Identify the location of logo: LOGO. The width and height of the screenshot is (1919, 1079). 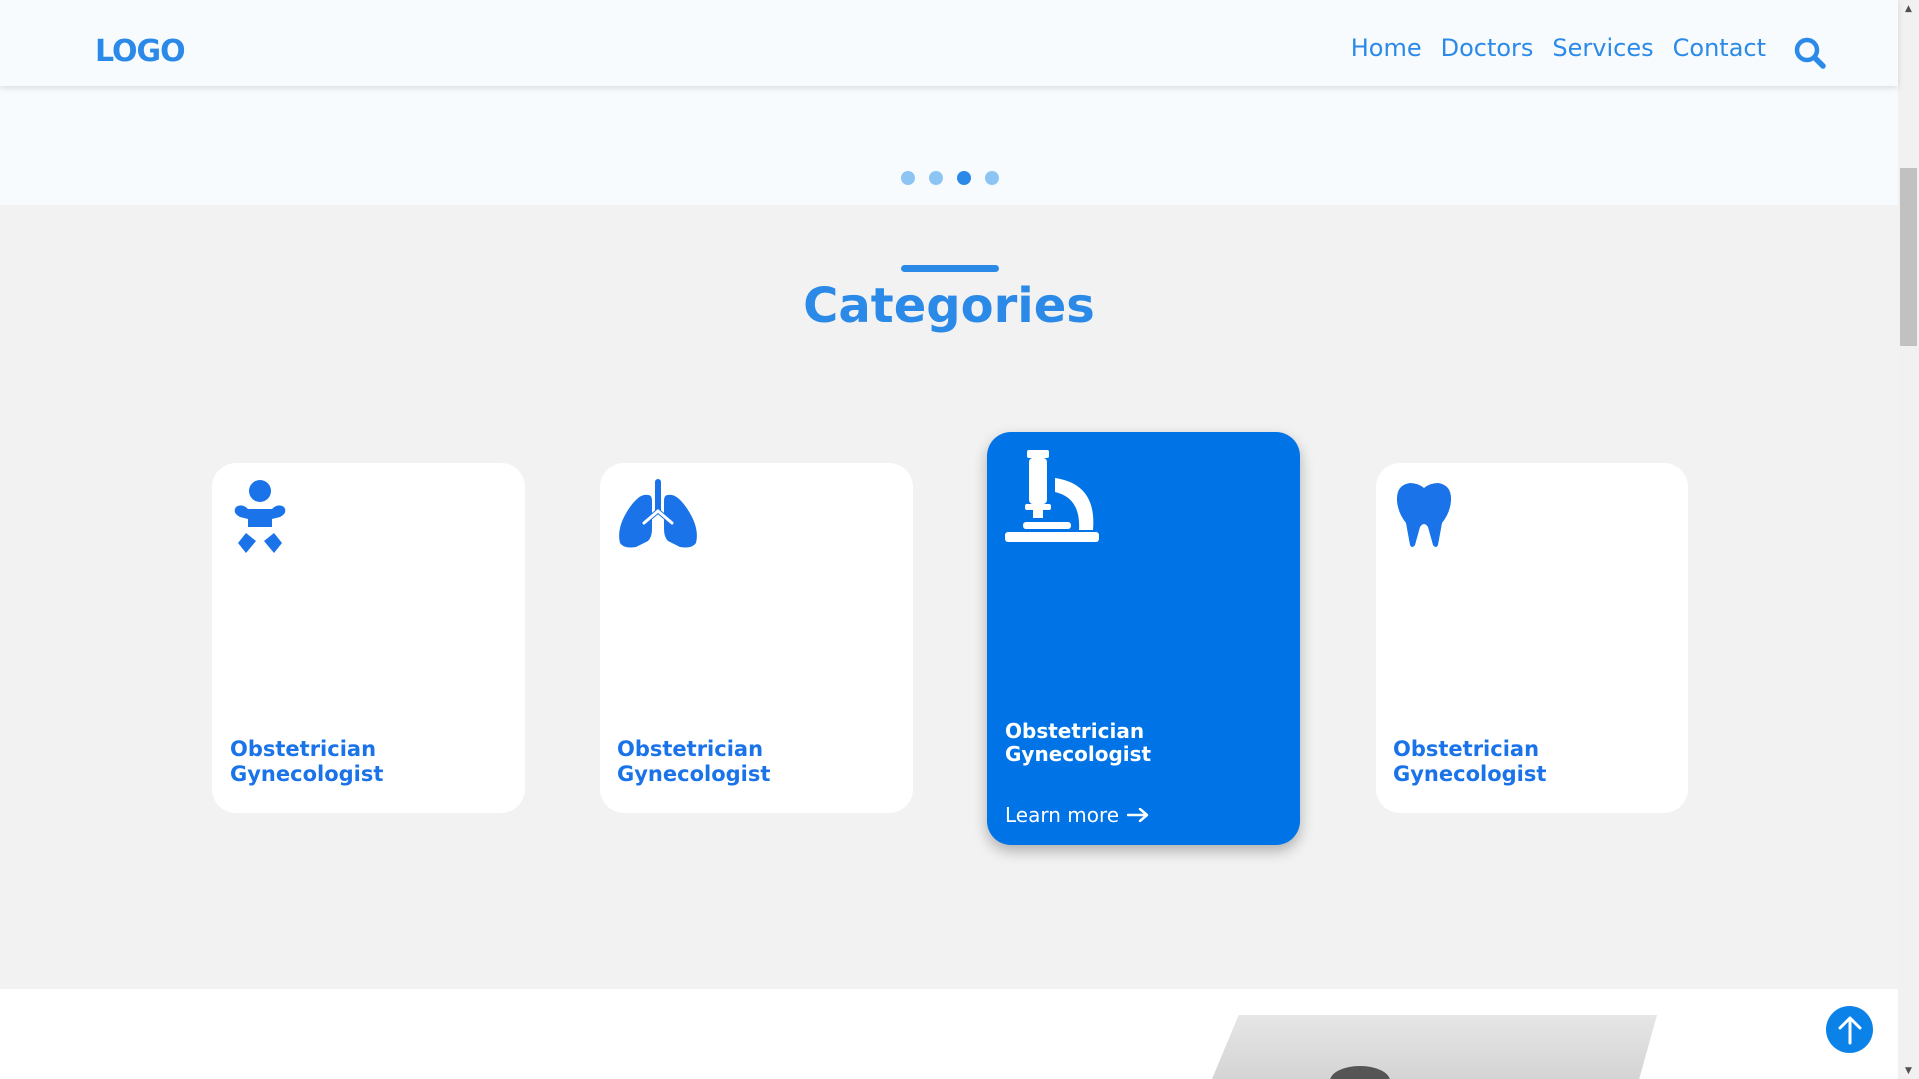
(140, 51).